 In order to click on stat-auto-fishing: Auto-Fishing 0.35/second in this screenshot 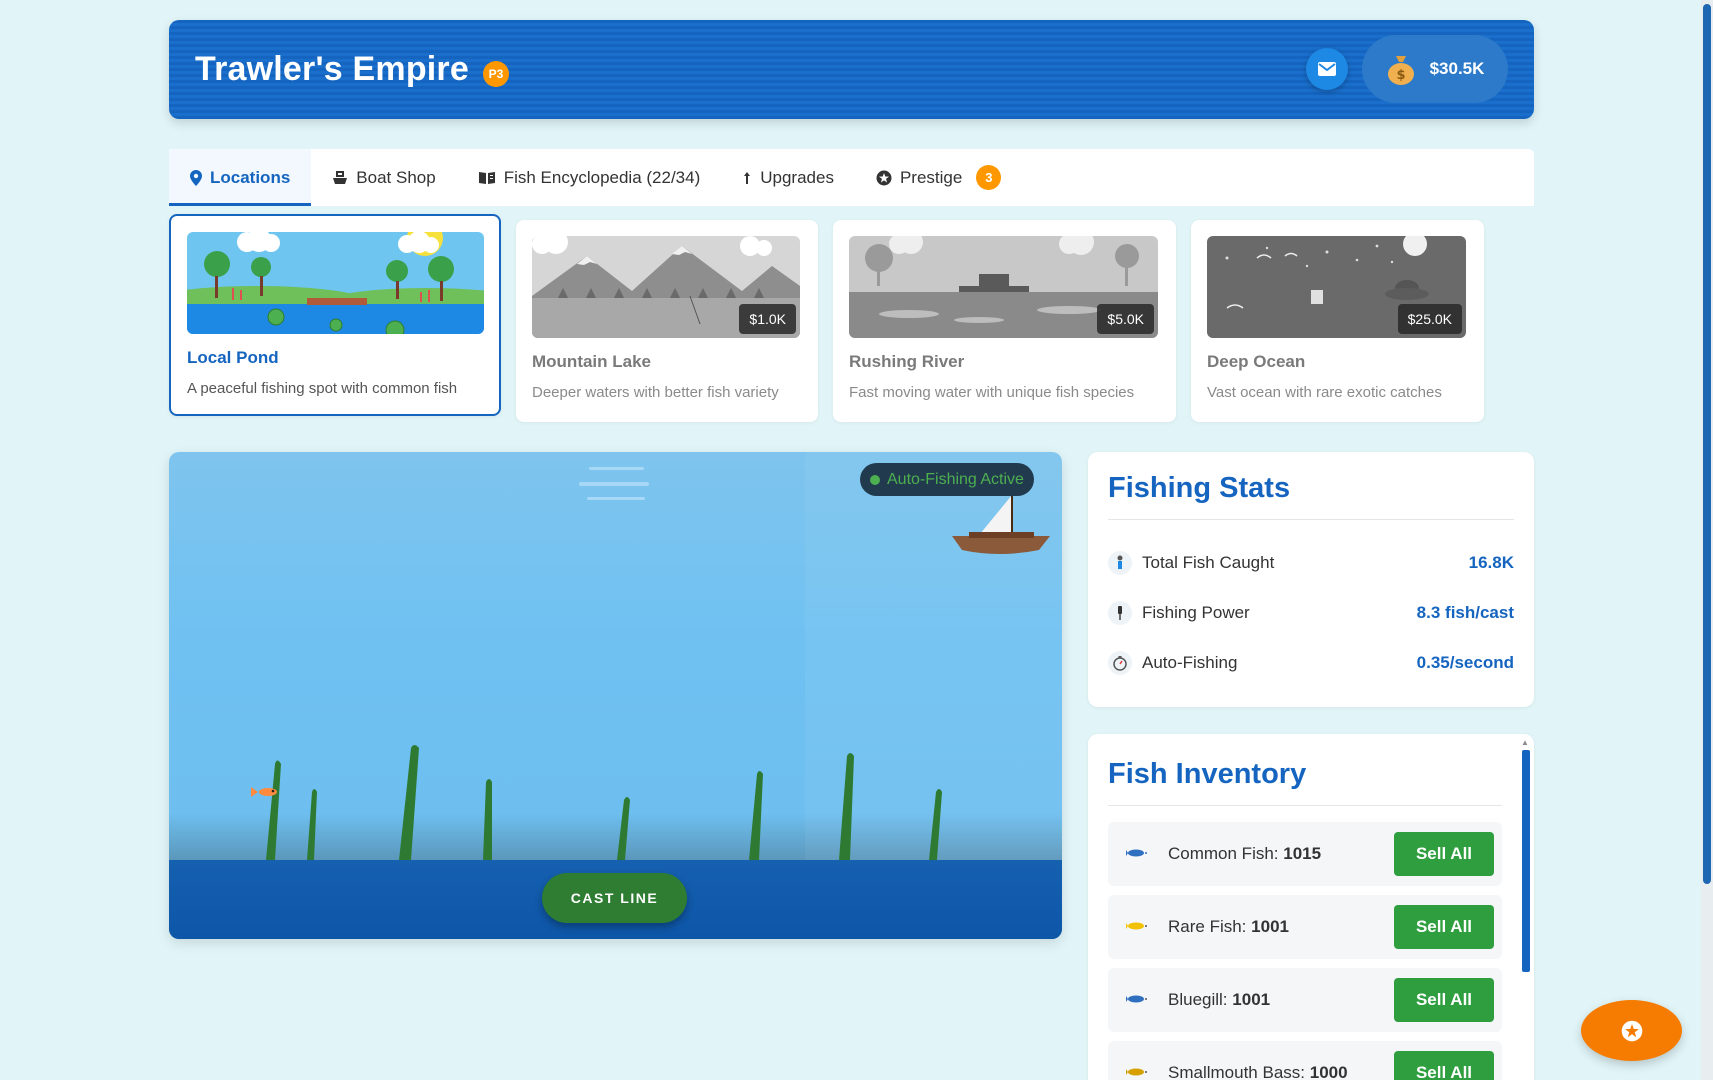, I will do `click(1311, 663)`.